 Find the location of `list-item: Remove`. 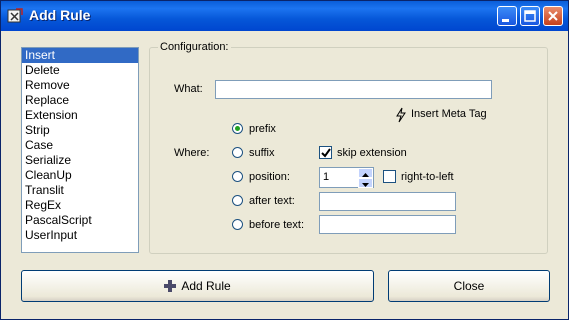

list-item: Remove is located at coordinates (80, 85).